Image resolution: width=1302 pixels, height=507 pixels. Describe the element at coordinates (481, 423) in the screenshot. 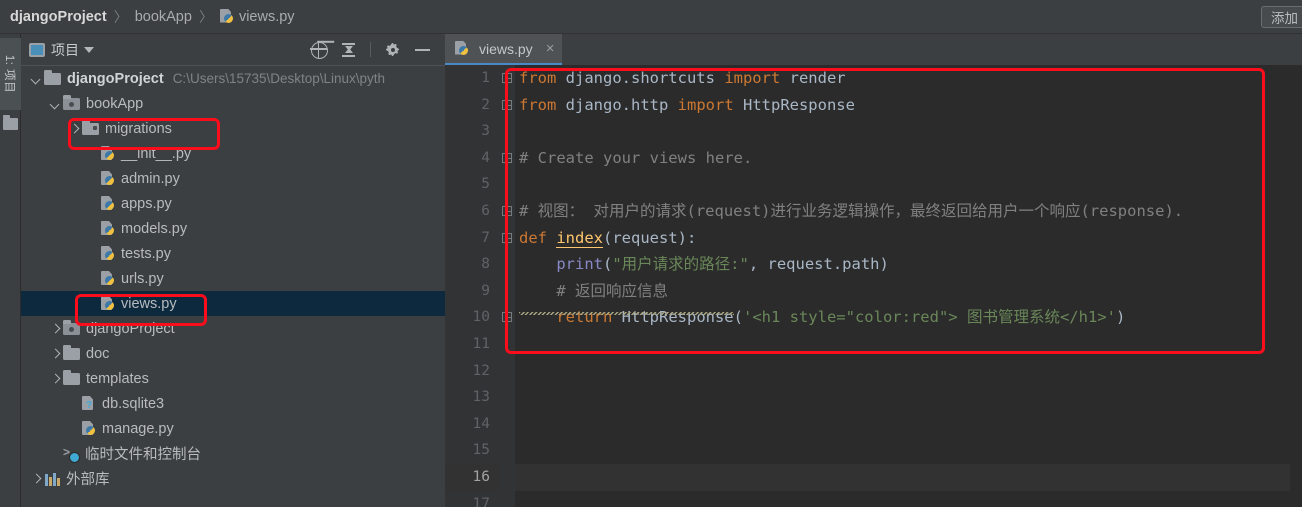

I see `line-number: 14` at that location.